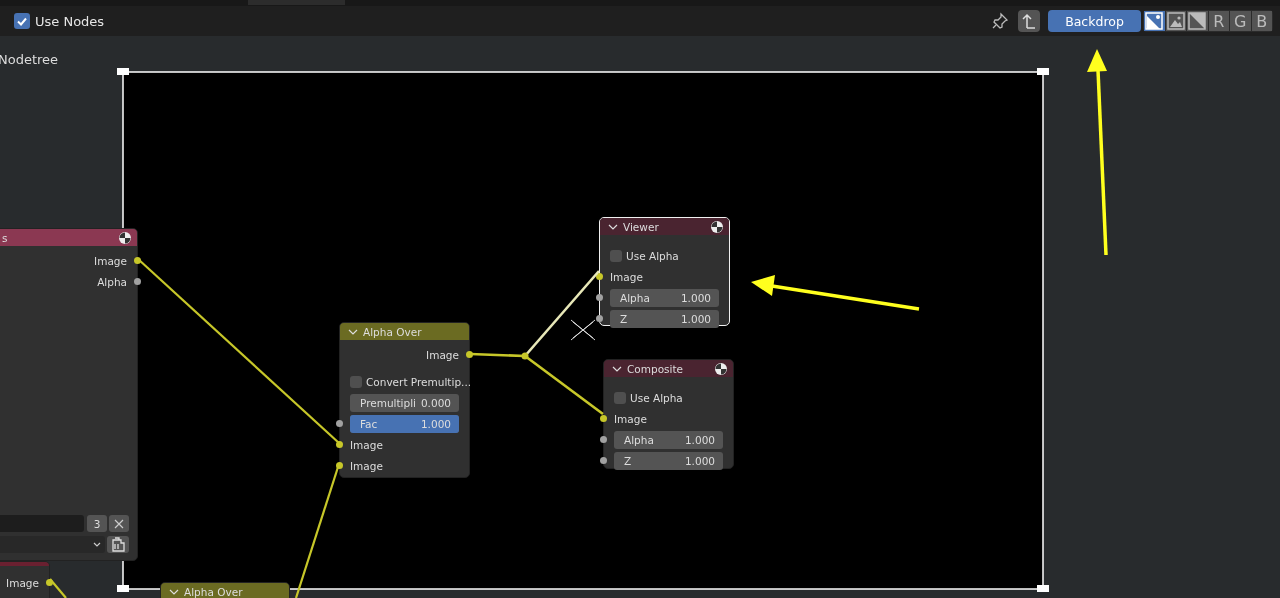 The width and height of the screenshot is (1280, 598). I want to click on reroute-point, so click(525, 356).